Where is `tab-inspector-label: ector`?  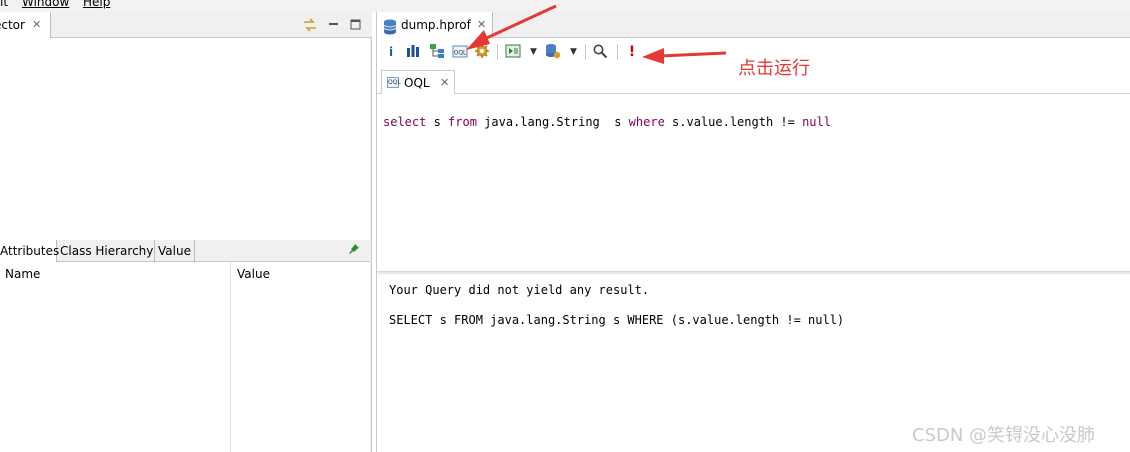 tab-inspector-label: ector is located at coordinates (12, 25).